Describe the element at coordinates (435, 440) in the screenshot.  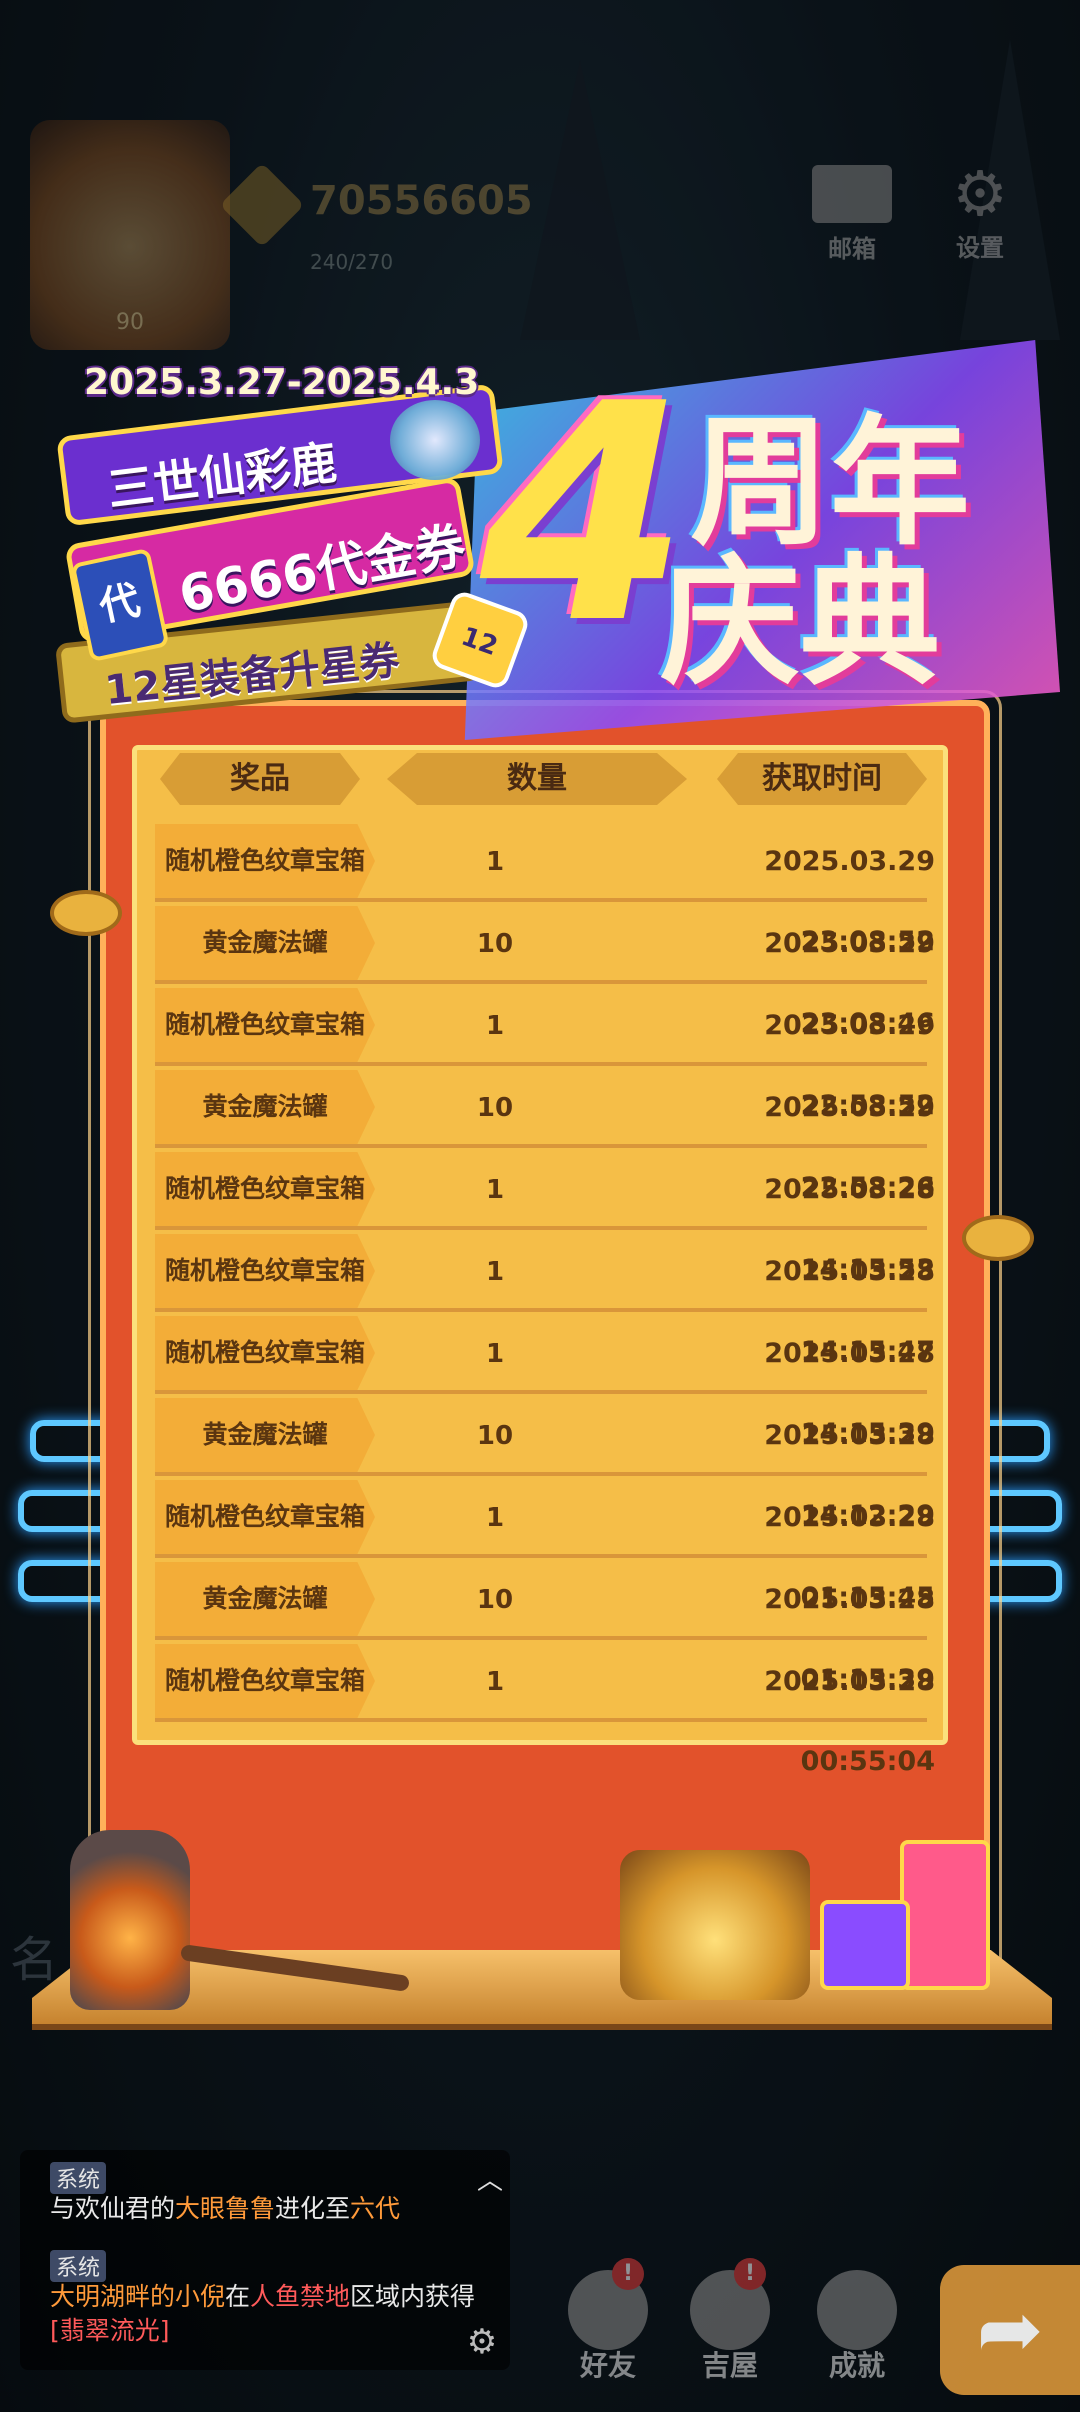
I see `deer-mount-icon` at that location.